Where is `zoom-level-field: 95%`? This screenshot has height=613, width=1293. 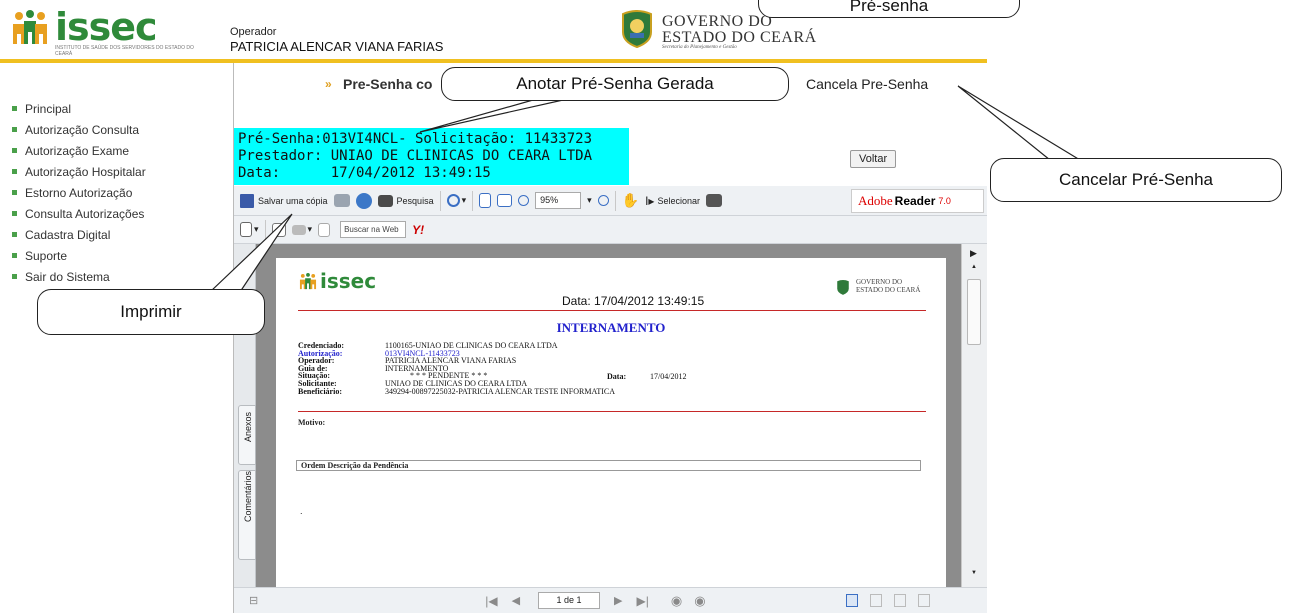 zoom-level-field: 95% is located at coordinates (558, 200).